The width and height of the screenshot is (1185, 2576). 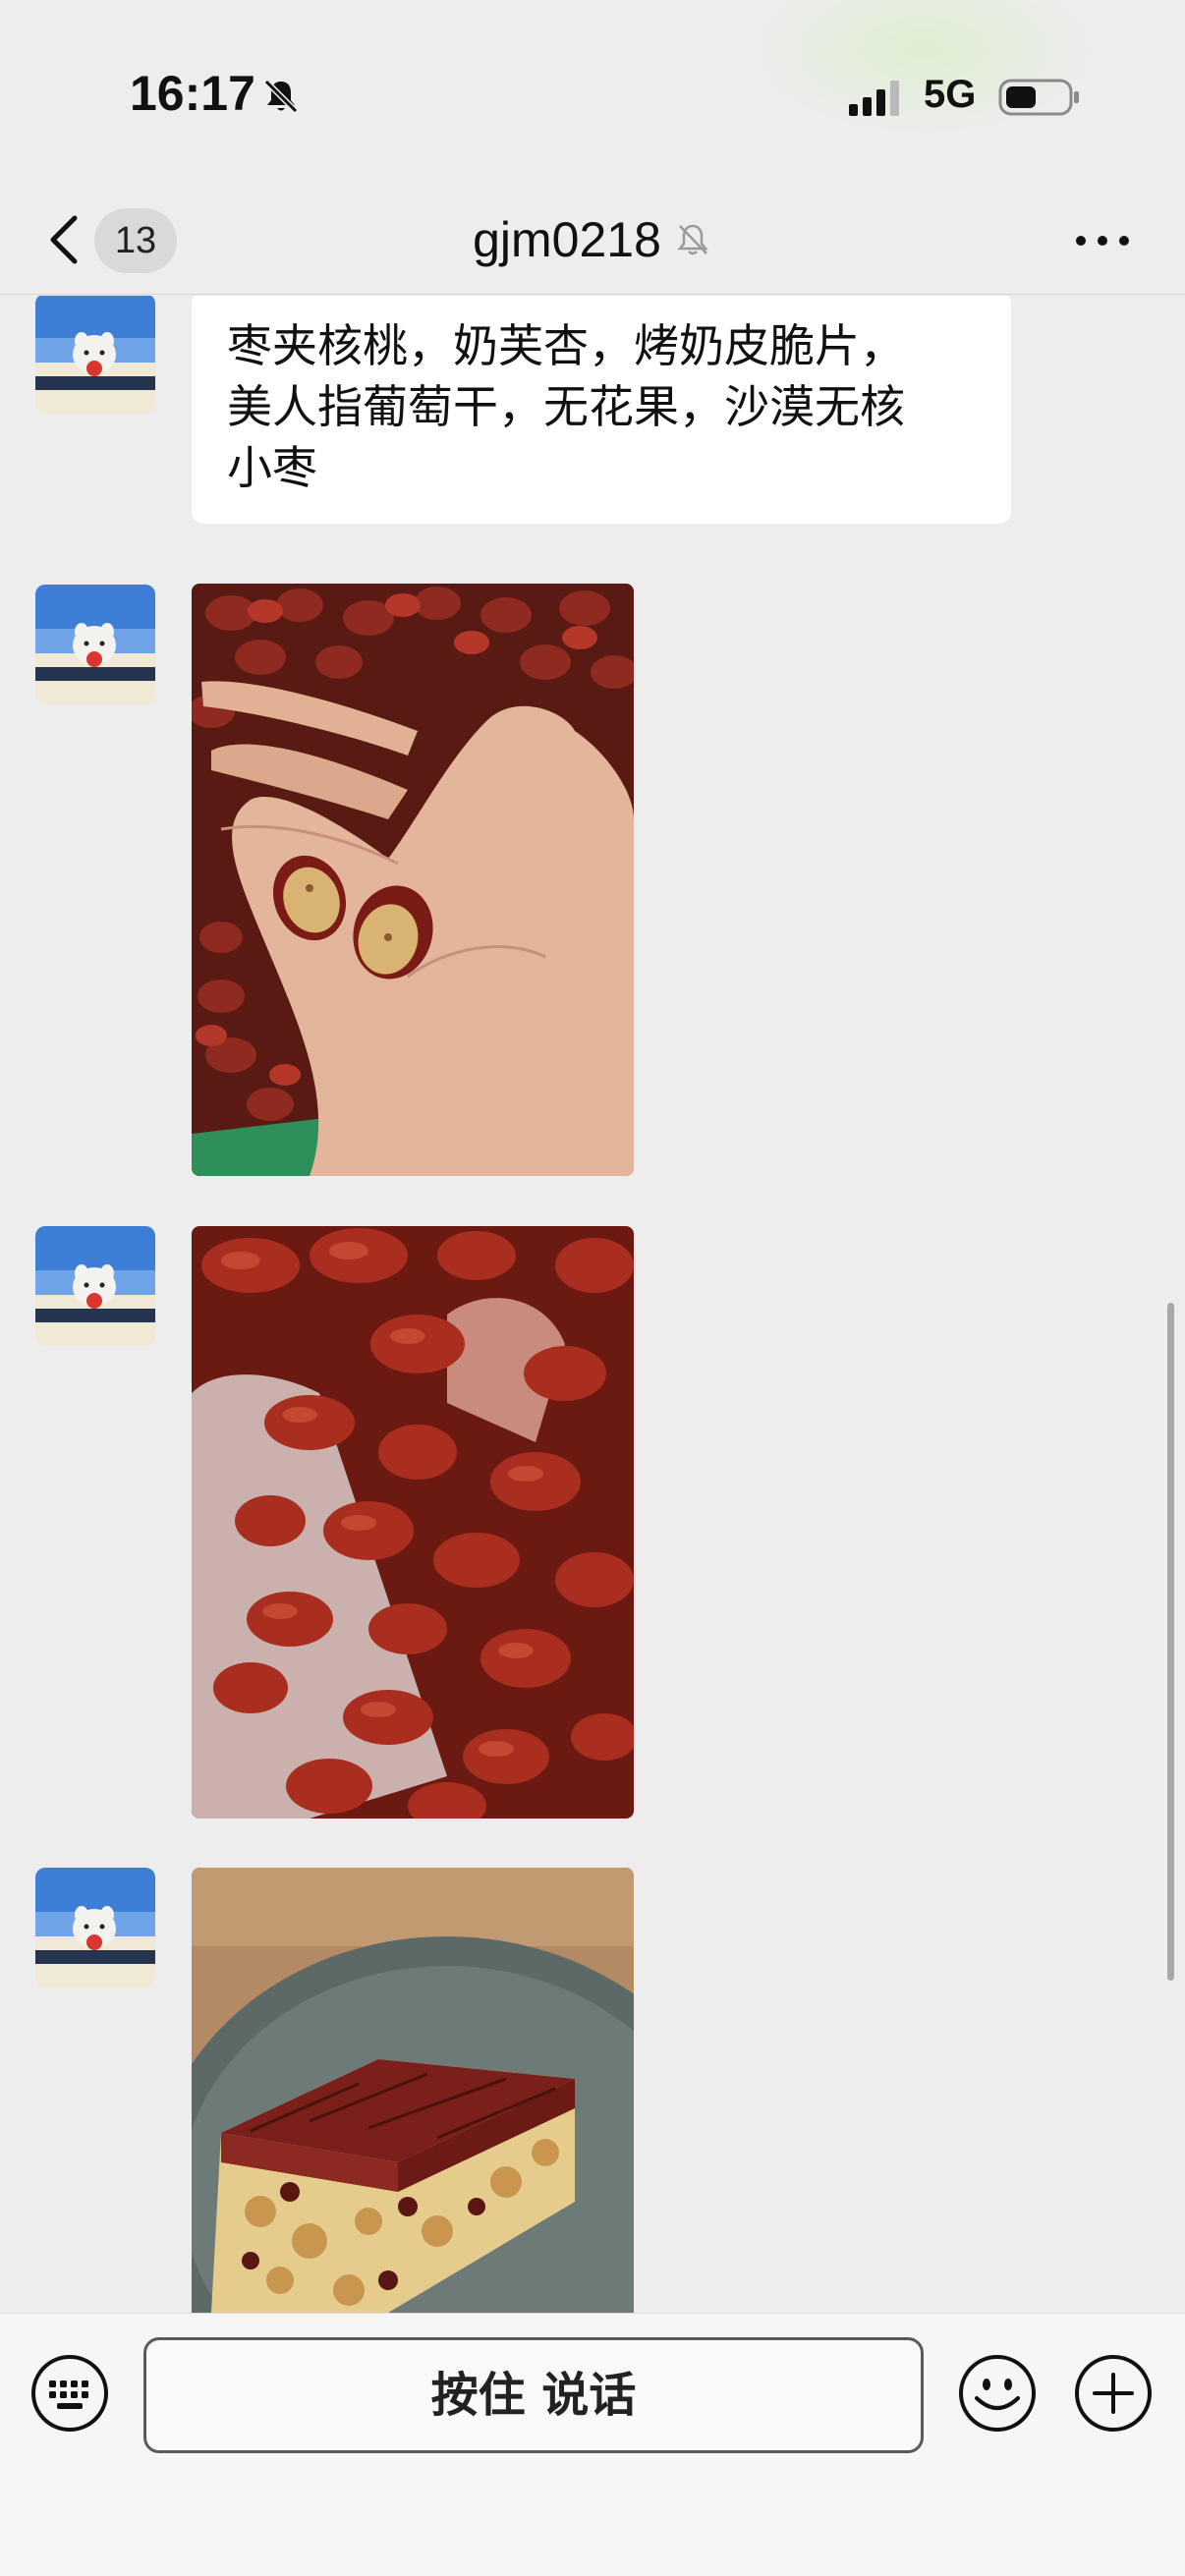 I want to click on status-bar: 16:17 5G, so click(x=592, y=93).